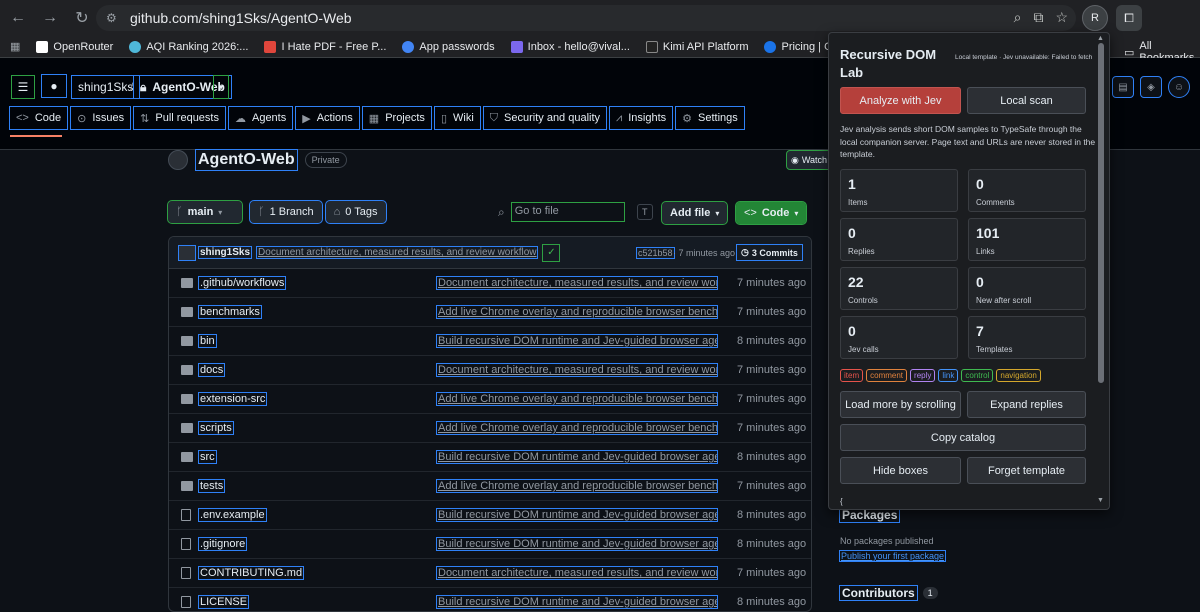 The height and width of the screenshot is (612, 1200). I want to click on scroll-down-icon: ▼, so click(1100, 500).